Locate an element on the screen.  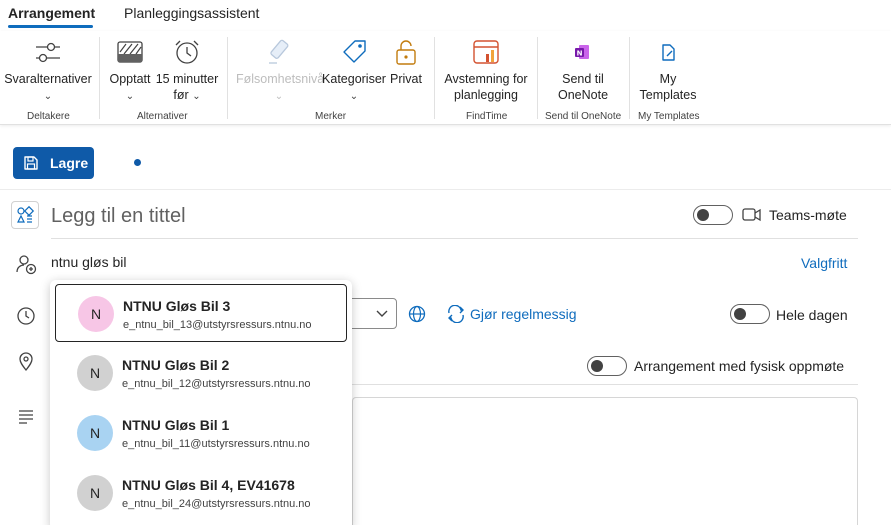
chevron-down-icon is located at coordinates (382, 313).